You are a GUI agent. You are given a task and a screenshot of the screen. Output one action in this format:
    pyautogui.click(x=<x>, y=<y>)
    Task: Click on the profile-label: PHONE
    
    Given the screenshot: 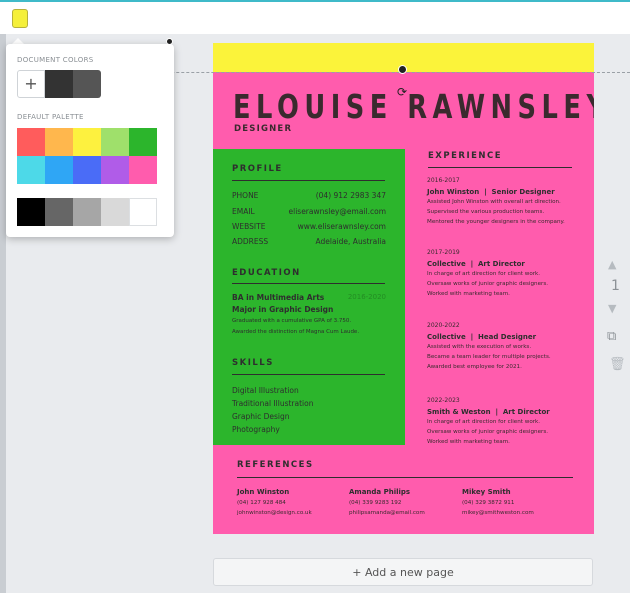 What is the action you would take?
    pyautogui.click(x=245, y=195)
    